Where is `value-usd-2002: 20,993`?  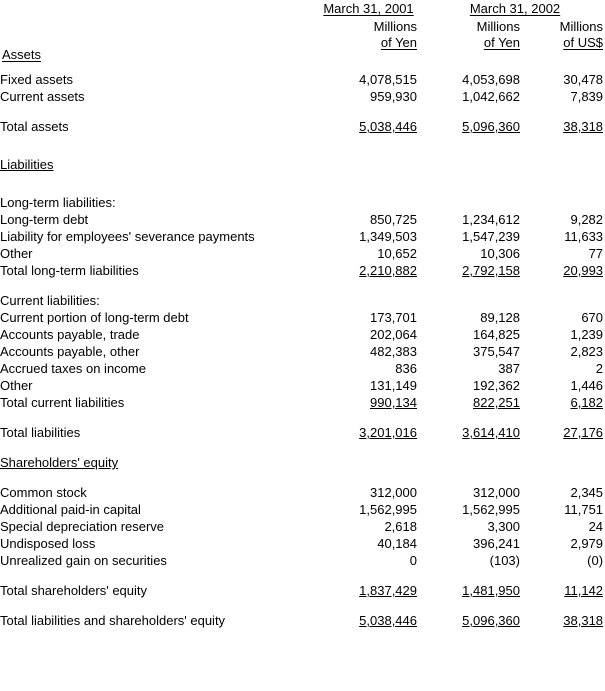
value-usd-2002: 20,993 is located at coordinates (561, 270).